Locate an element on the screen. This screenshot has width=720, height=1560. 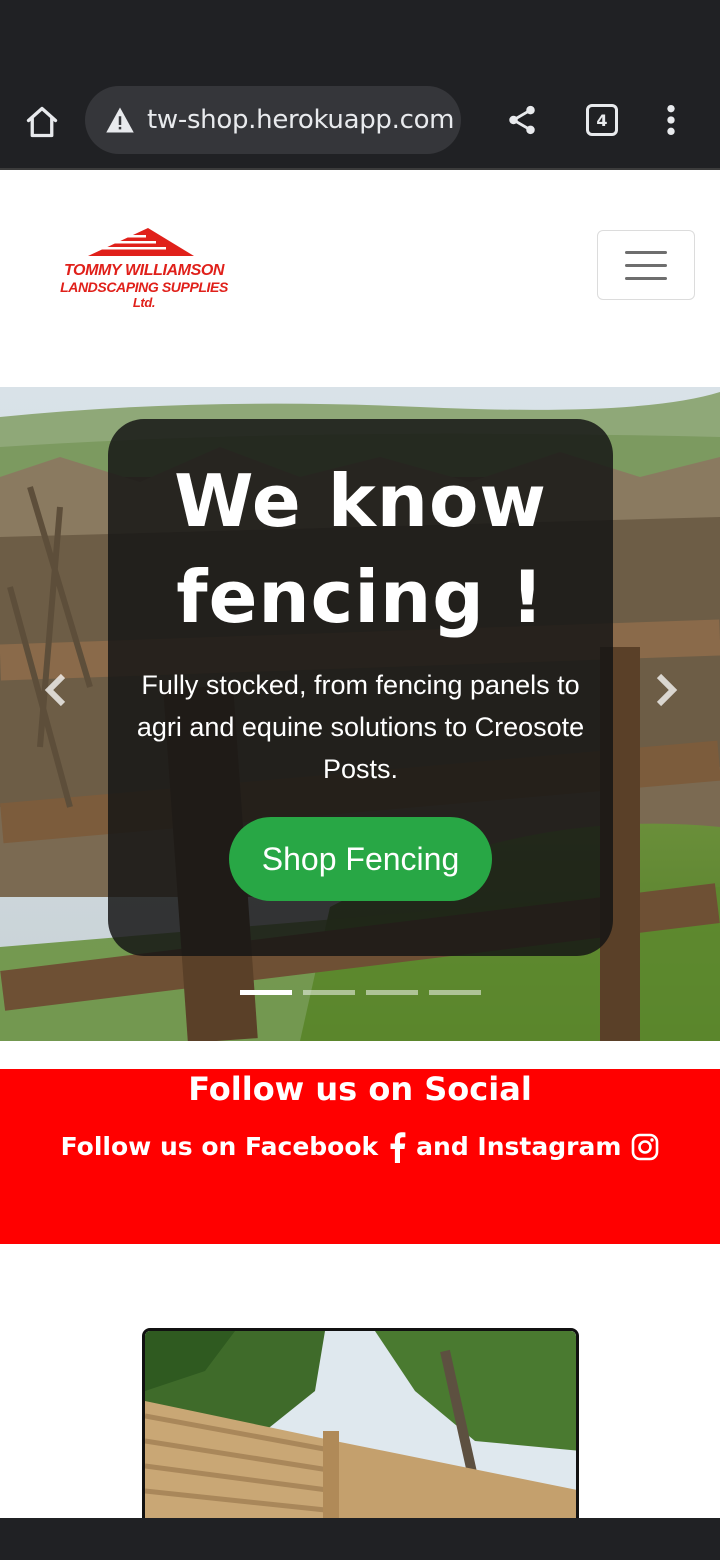
system-navigation-bar is located at coordinates (360, 1539).